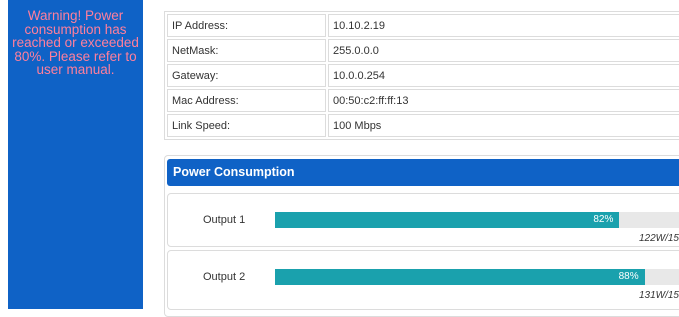 The width and height of the screenshot is (679, 317). I want to click on output-1-progress-track: 82%, so click(477, 220).